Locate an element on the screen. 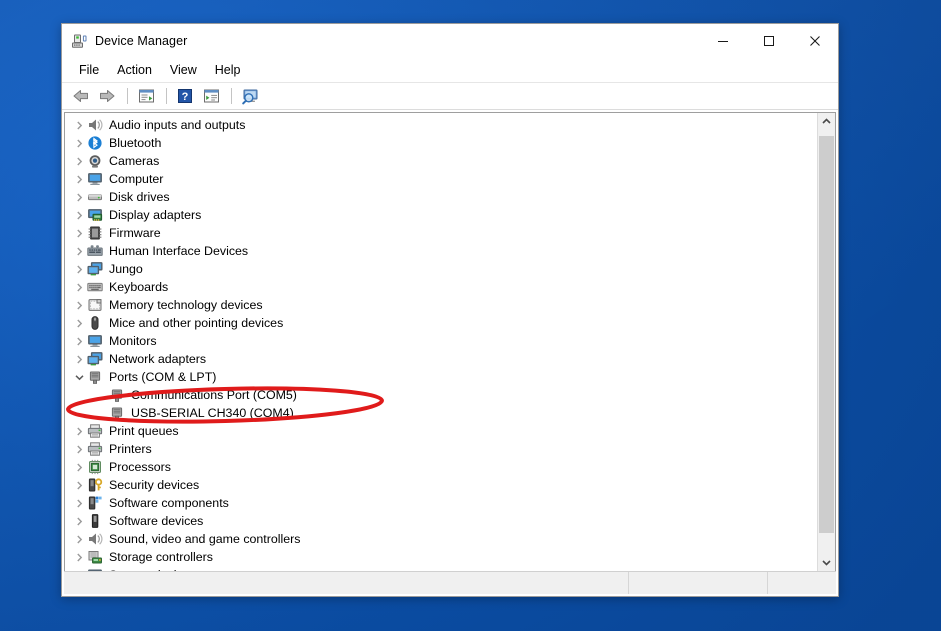  tree-row: Software devices is located at coordinates (441, 521).